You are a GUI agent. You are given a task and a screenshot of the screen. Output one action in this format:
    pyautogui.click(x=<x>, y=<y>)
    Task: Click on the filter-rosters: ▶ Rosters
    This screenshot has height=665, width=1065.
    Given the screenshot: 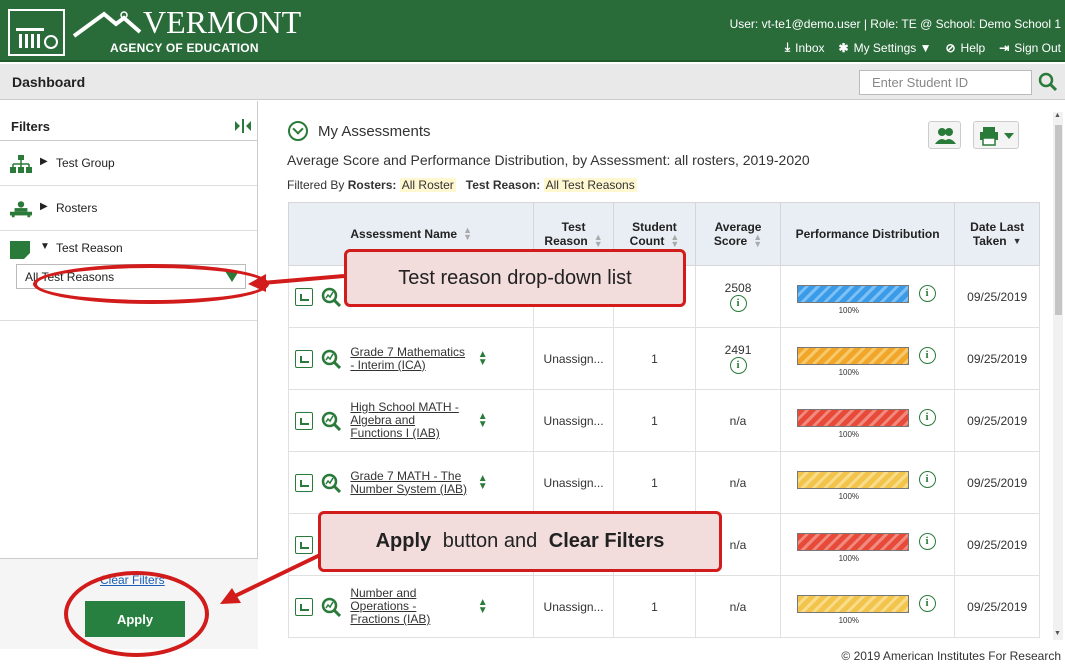 What is the action you would take?
    pyautogui.click(x=128, y=208)
    